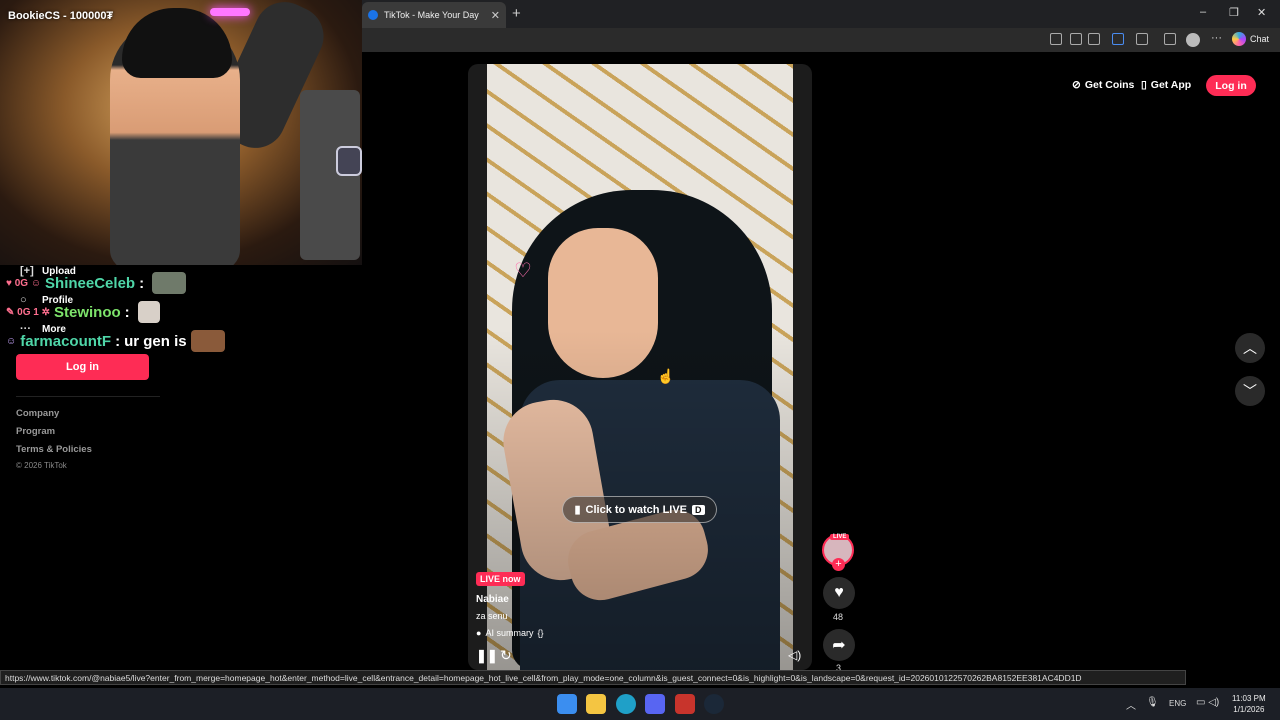 The image size is (1280, 720). Describe the element at coordinates (523, 271) in the screenshot. I see `heart-sticker-icon: ♡` at that location.